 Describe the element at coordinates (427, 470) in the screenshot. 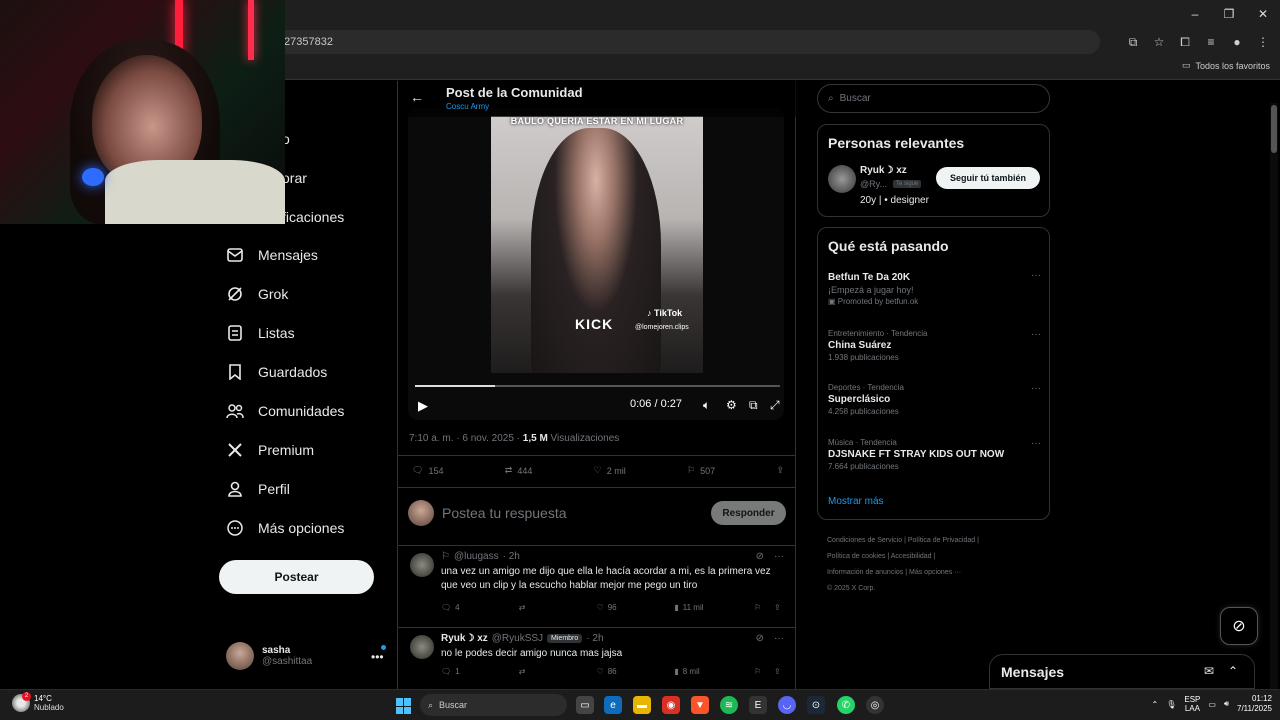

I see `reply-action: 🗨︎ 154` at that location.